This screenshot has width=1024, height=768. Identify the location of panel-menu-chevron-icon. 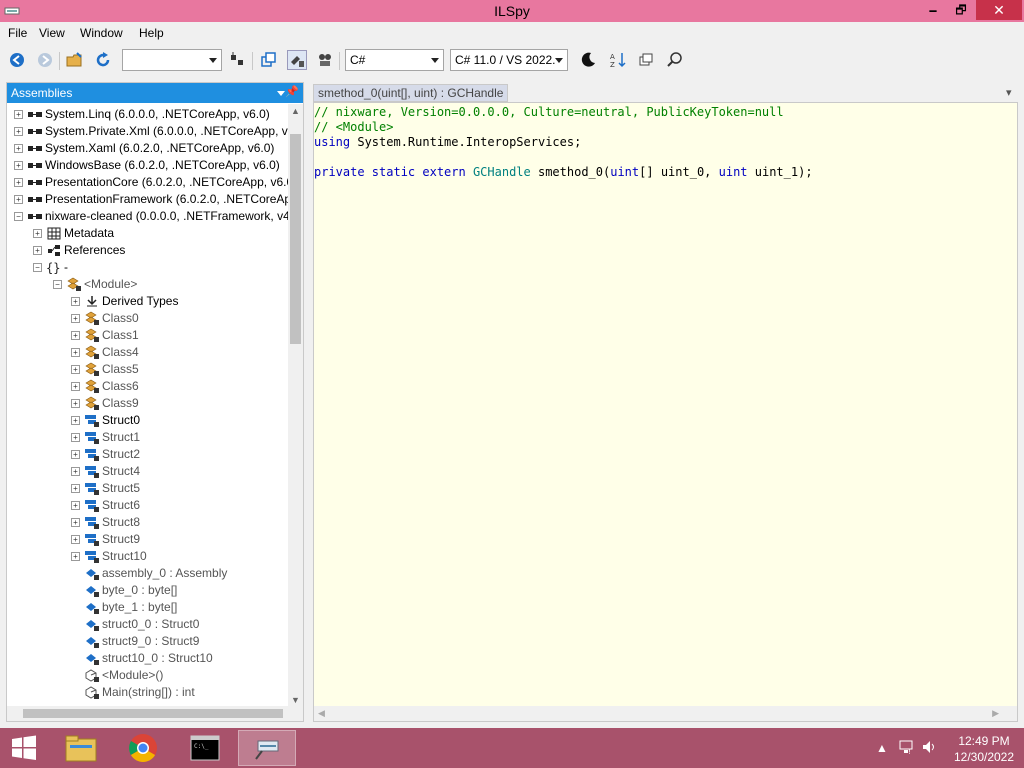
(281, 93).